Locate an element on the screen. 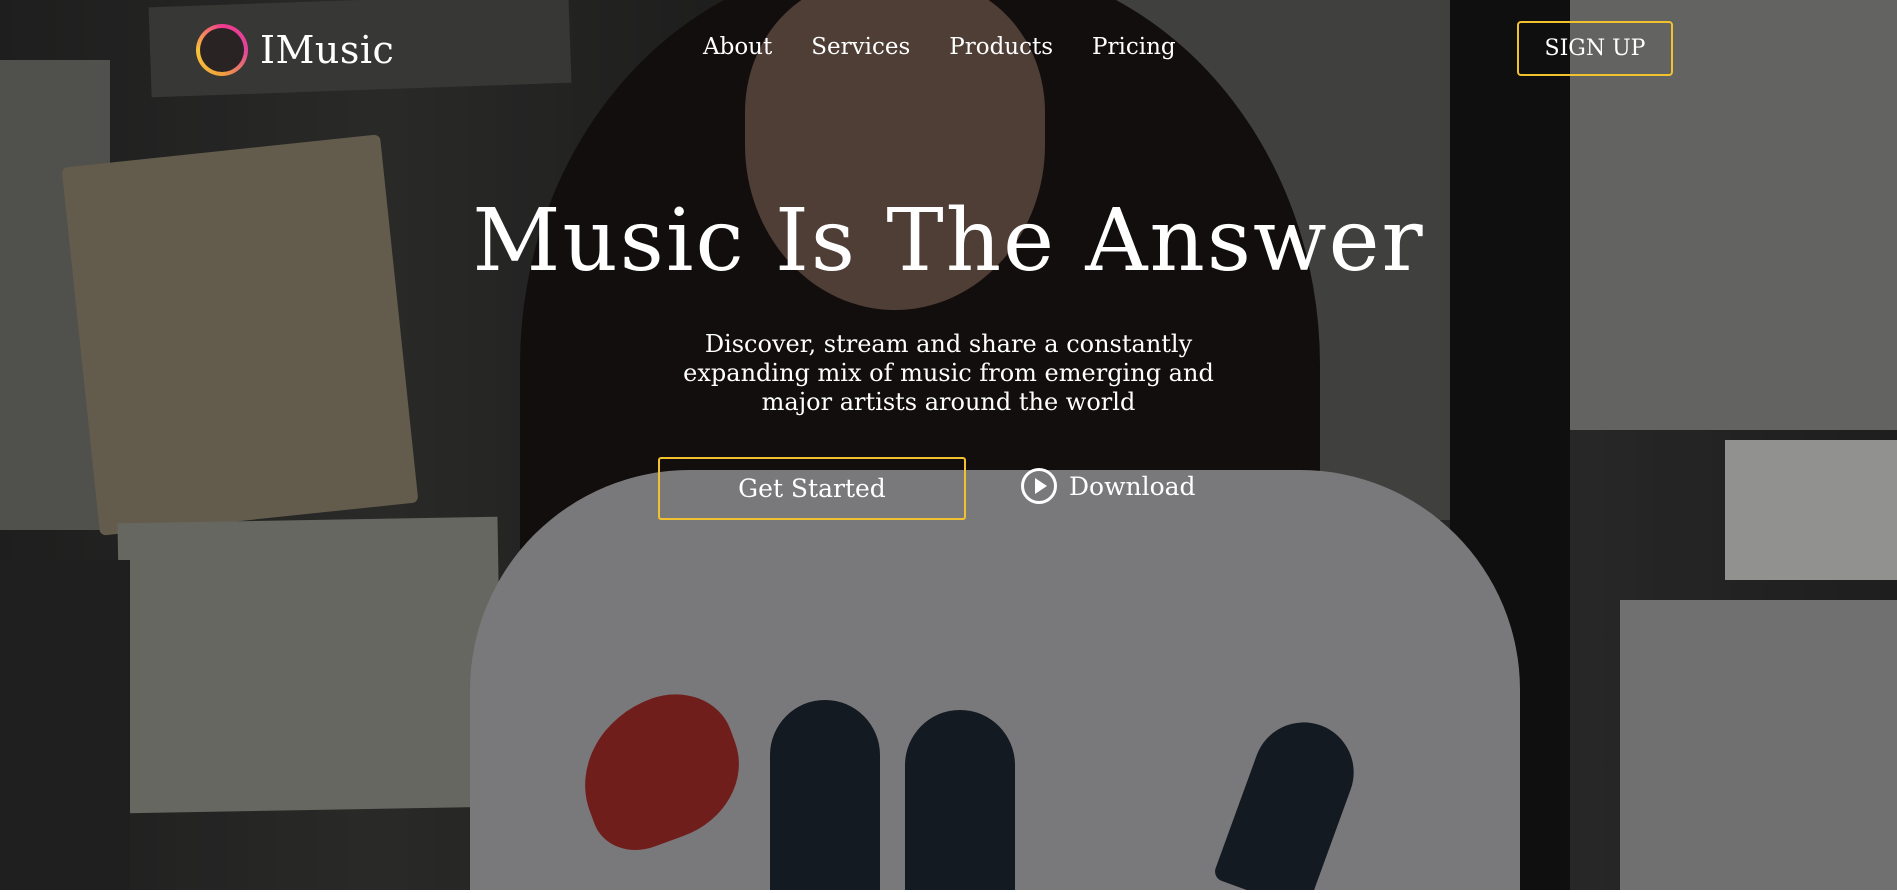 Image resolution: width=1897 pixels, height=893 pixels. brand-logo-link: IMusic is located at coordinates (295, 50).